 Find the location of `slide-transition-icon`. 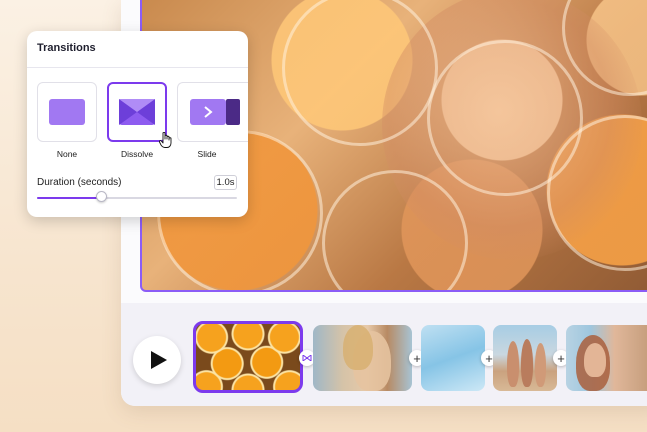

slide-transition-icon is located at coordinates (215, 112).